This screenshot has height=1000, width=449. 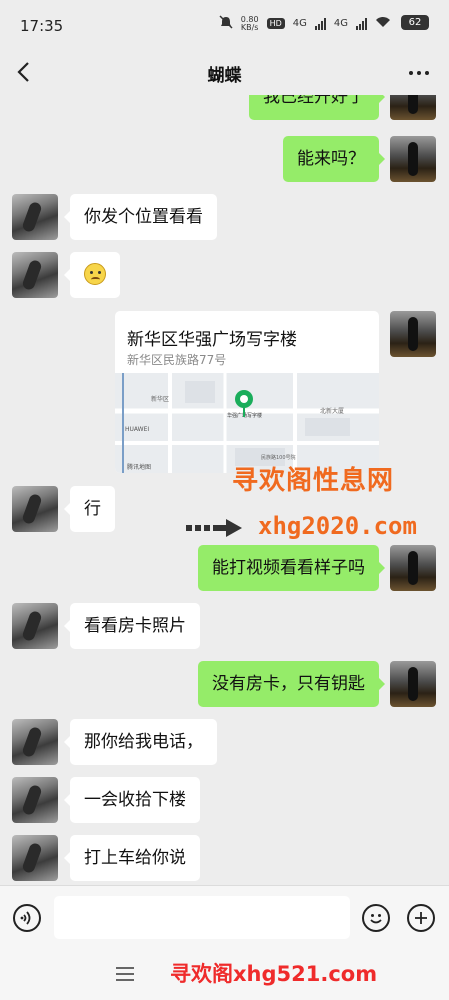 I want to click on smile-emoji-icon, so click(x=95, y=273).